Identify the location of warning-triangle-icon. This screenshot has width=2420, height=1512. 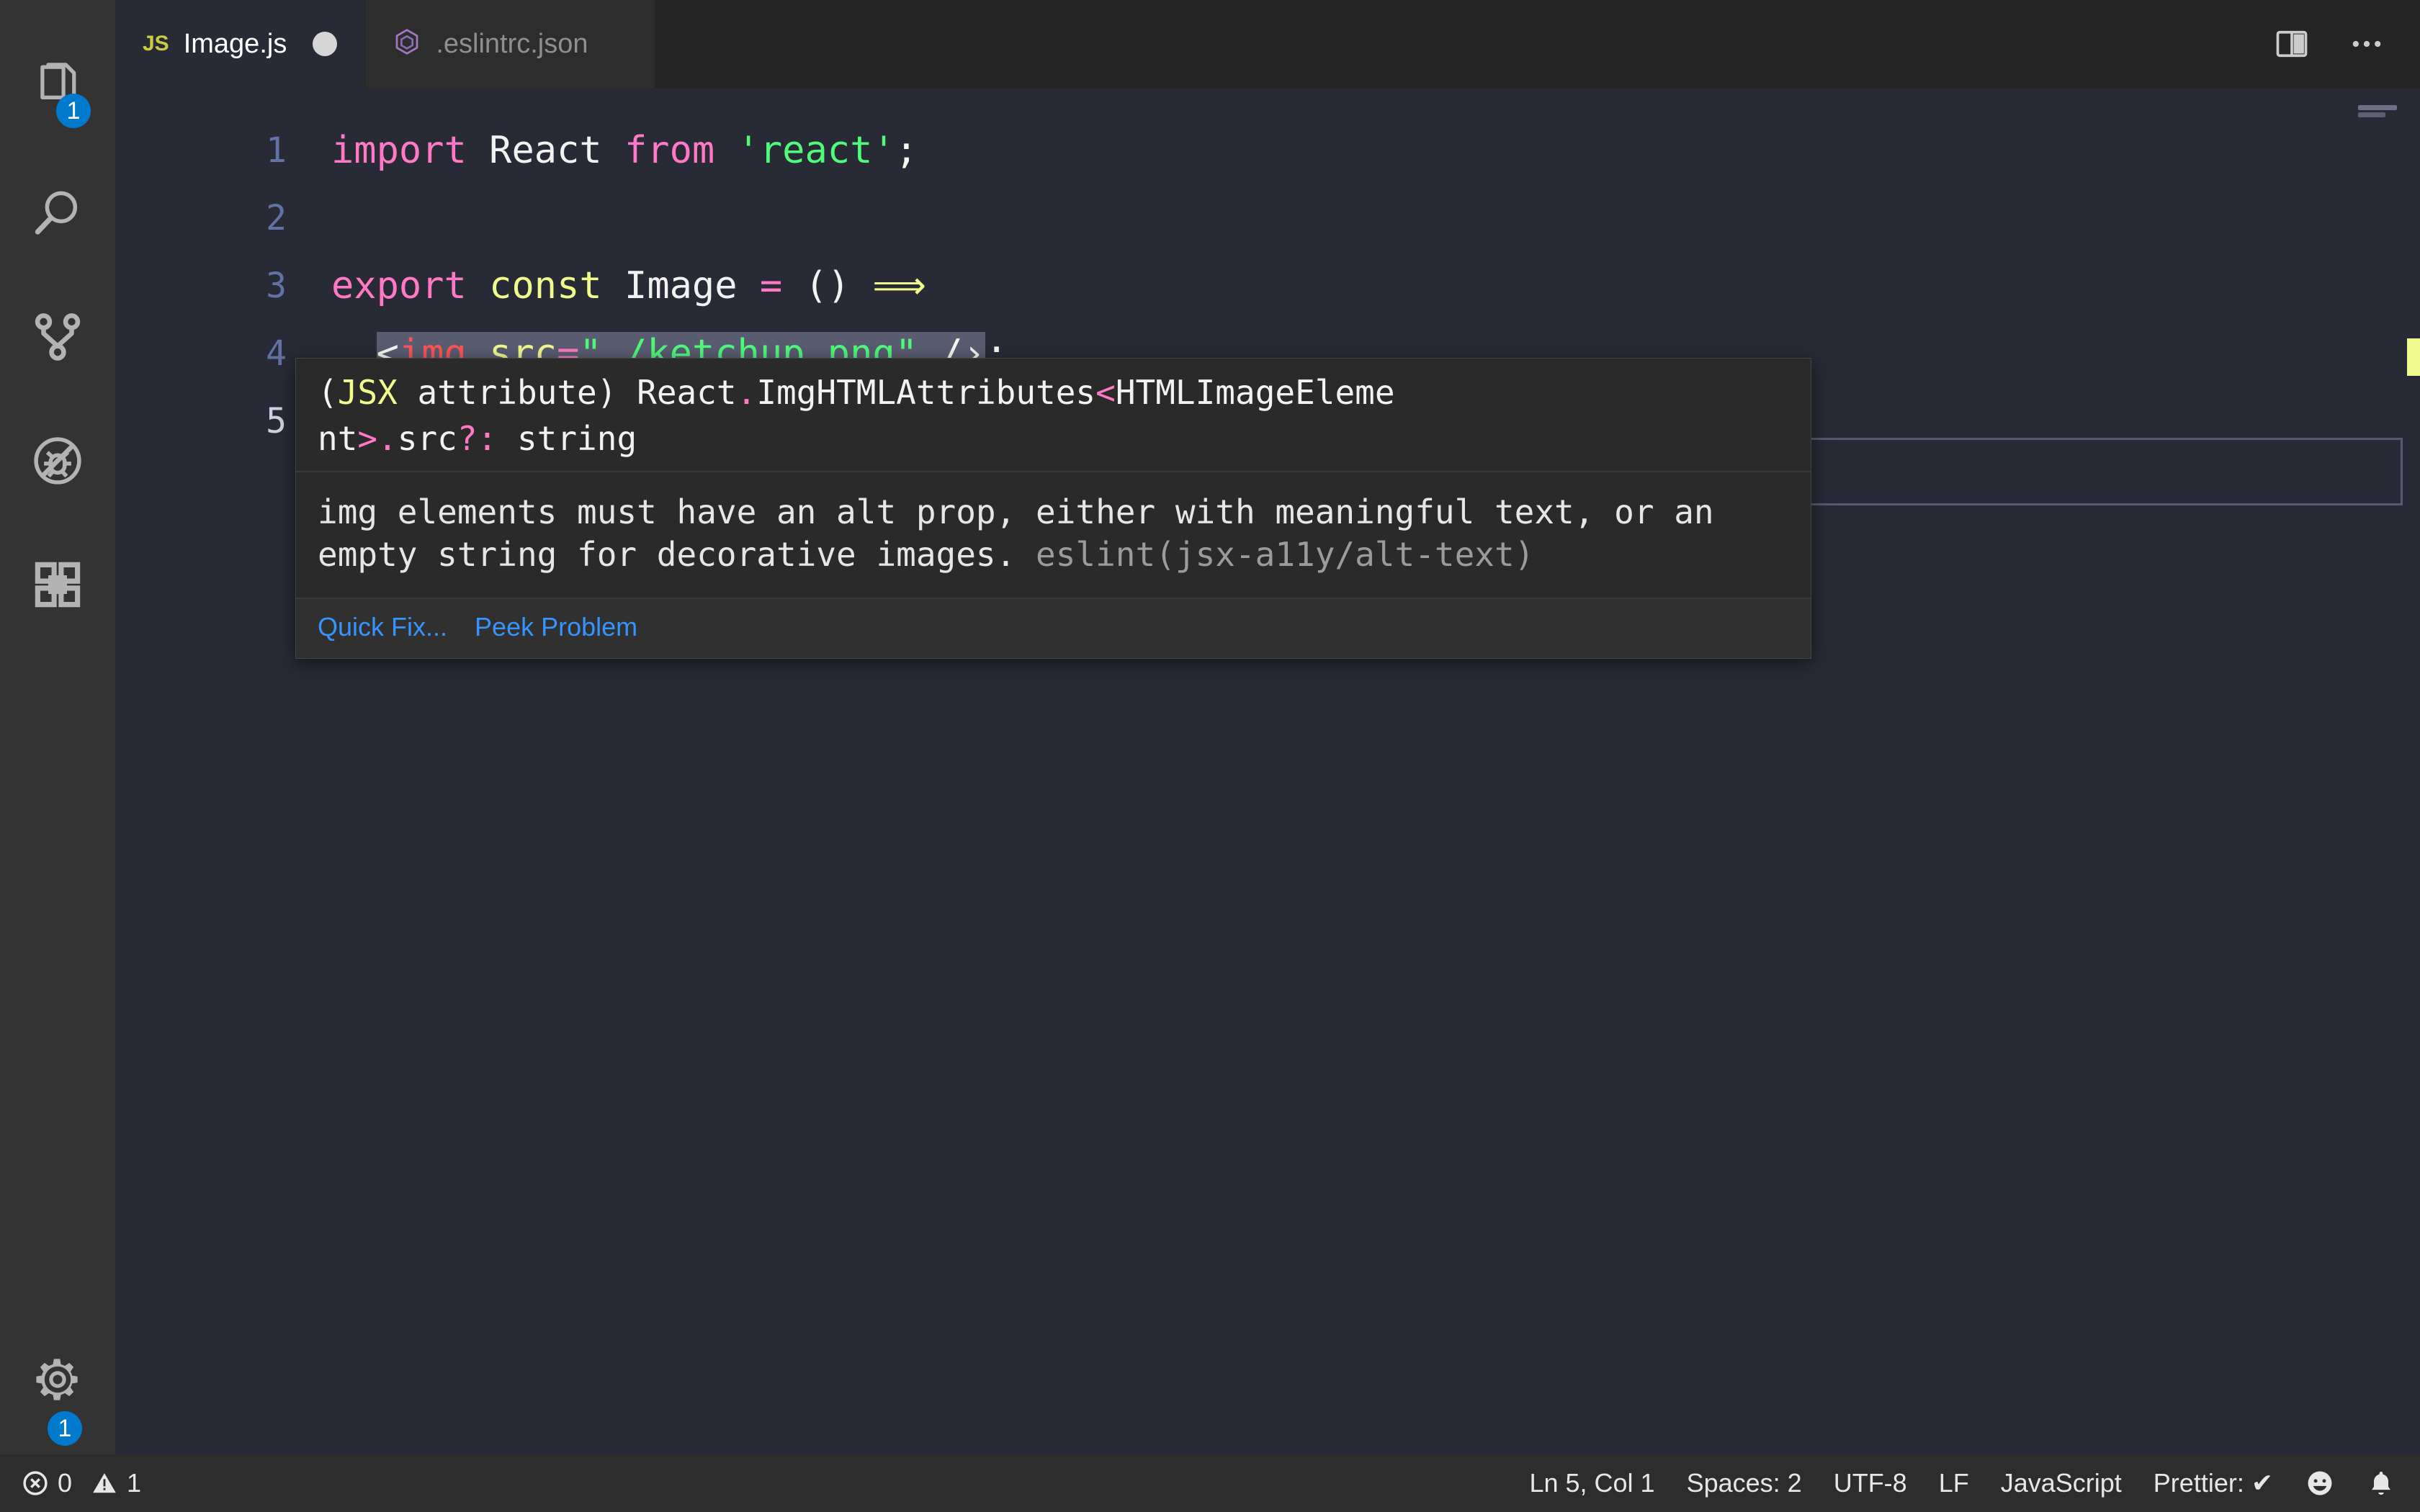
(104, 1483).